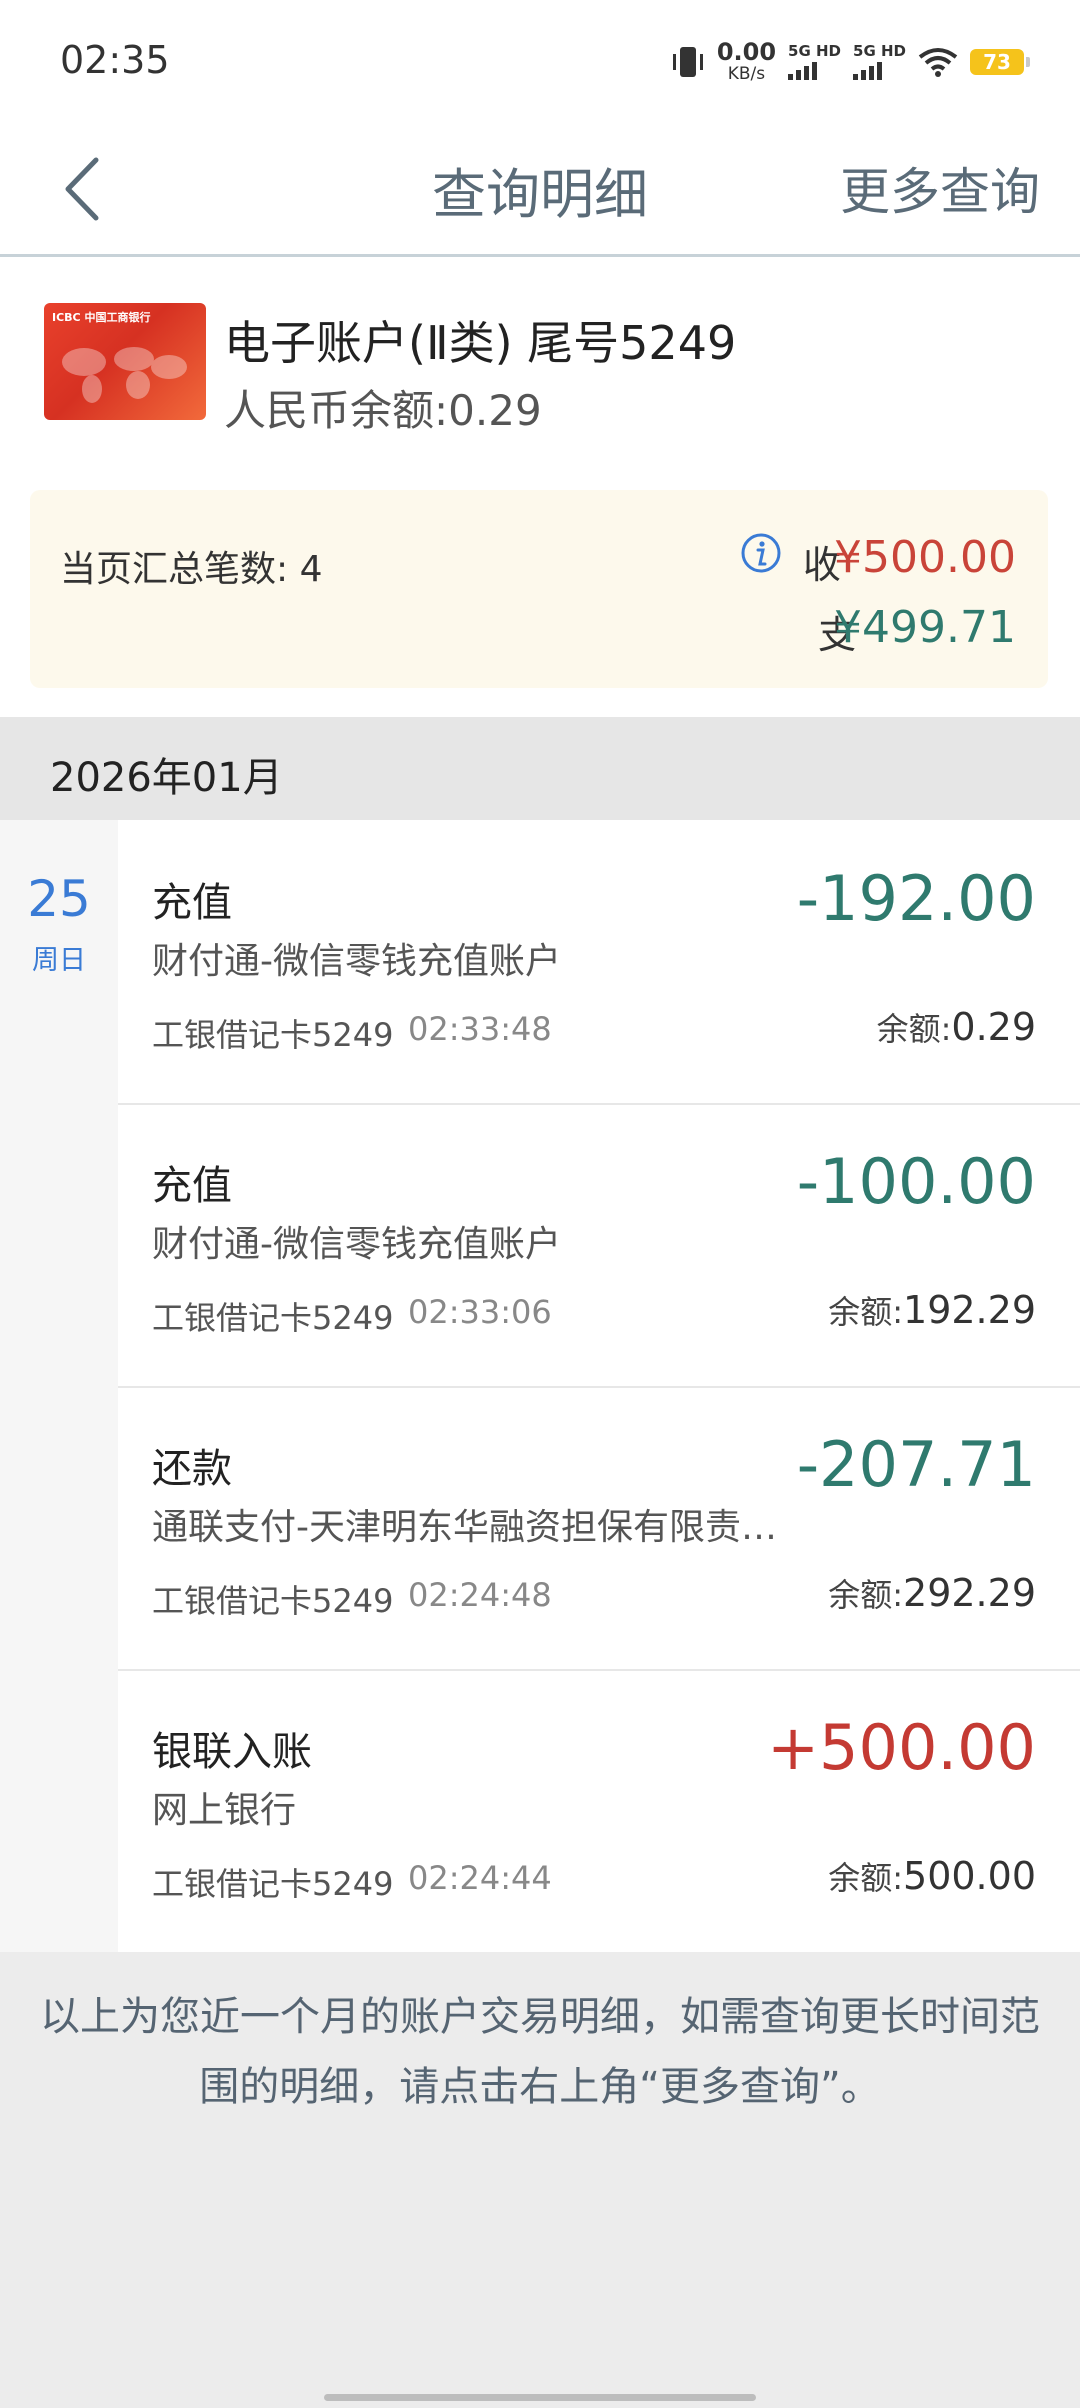 The width and height of the screenshot is (1080, 2408). What do you see at coordinates (901, 1747) in the screenshot?
I see `transaction-amount: +500.00` at bounding box center [901, 1747].